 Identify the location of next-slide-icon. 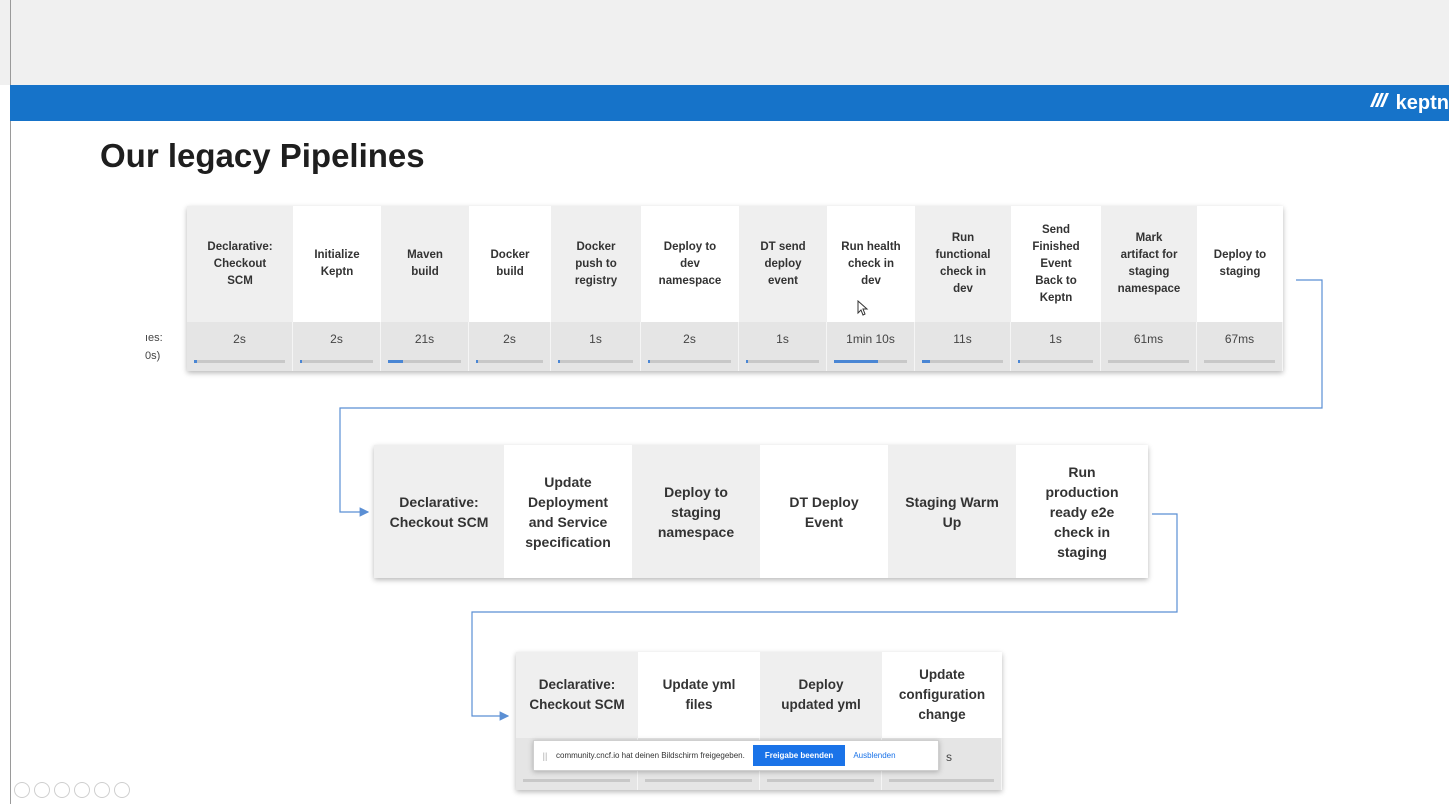
(42, 790).